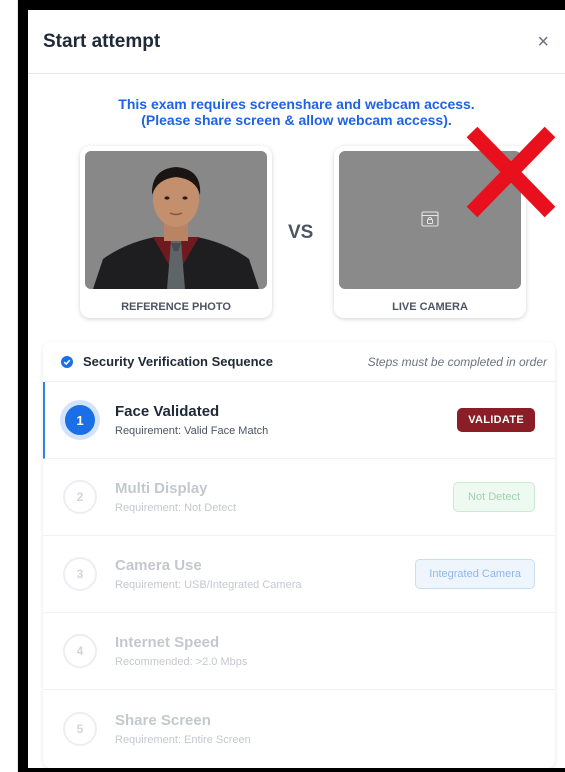  What do you see at coordinates (430, 307) in the screenshot?
I see `live-camera-label: LIVE CAMERA` at bounding box center [430, 307].